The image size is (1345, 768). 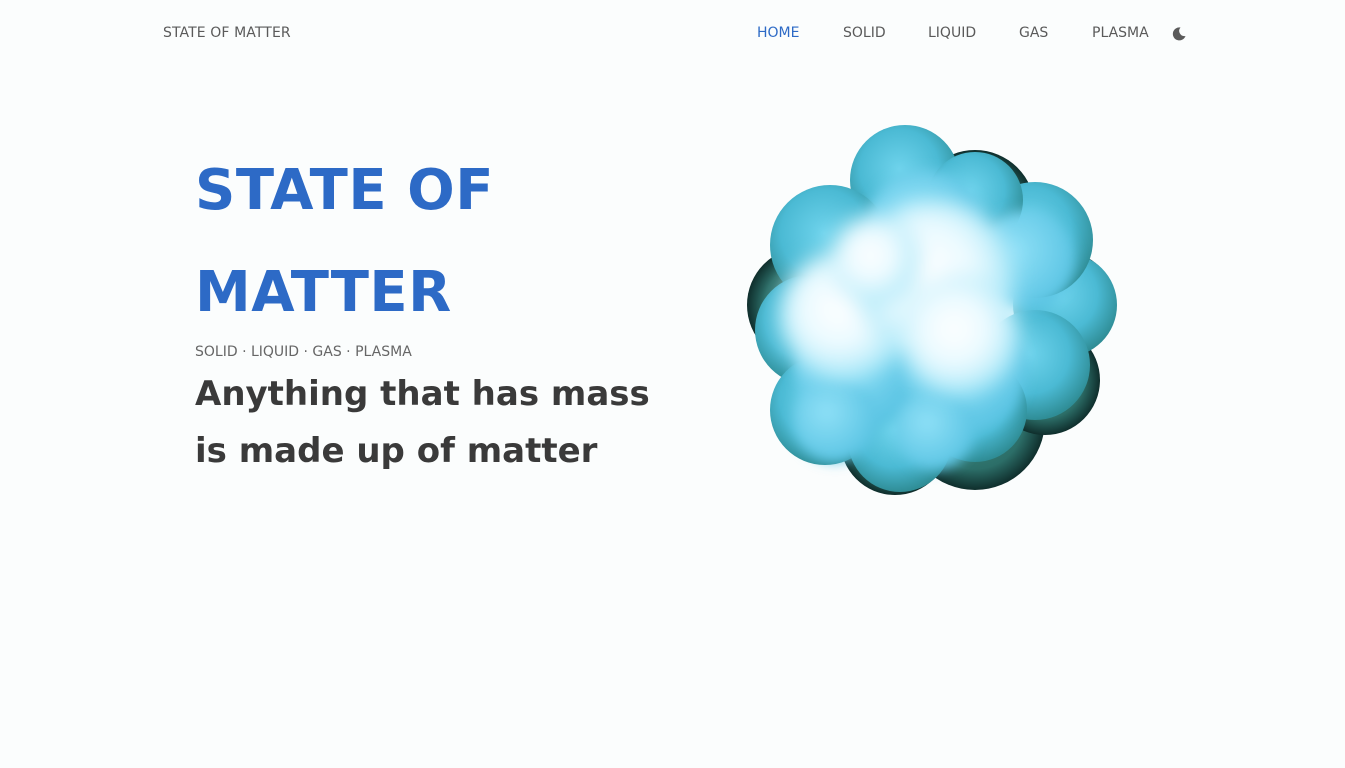 What do you see at coordinates (323, 292) in the screenshot?
I see `hero-title-line-2: MATTER` at bounding box center [323, 292].